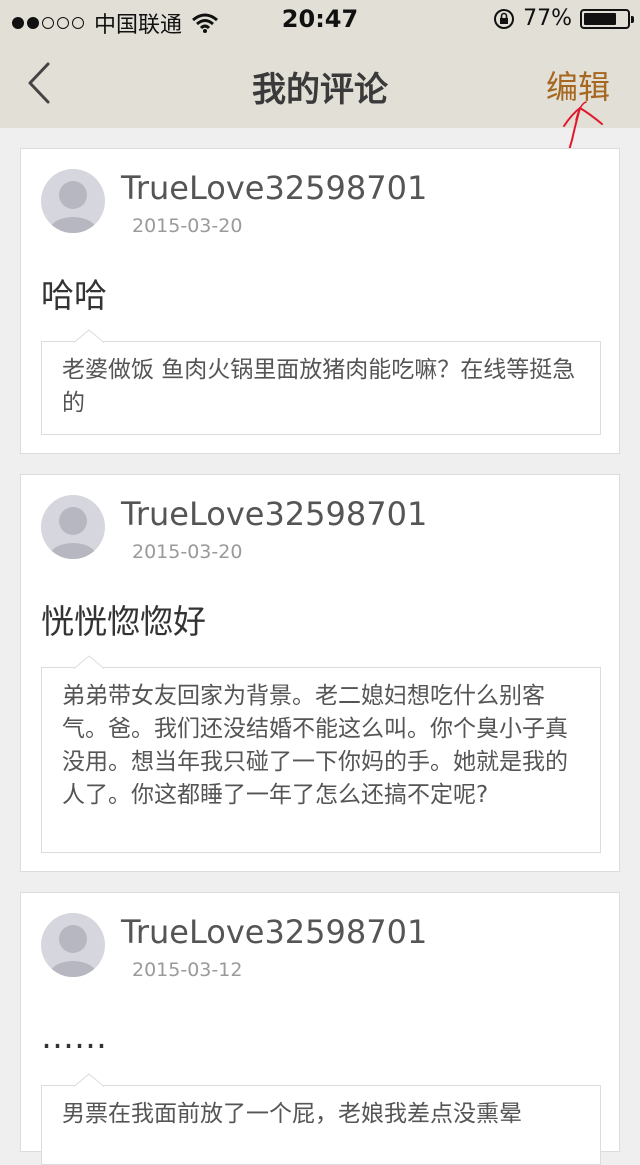  I want to click on battery-percent: 77%, so click(547, 18).